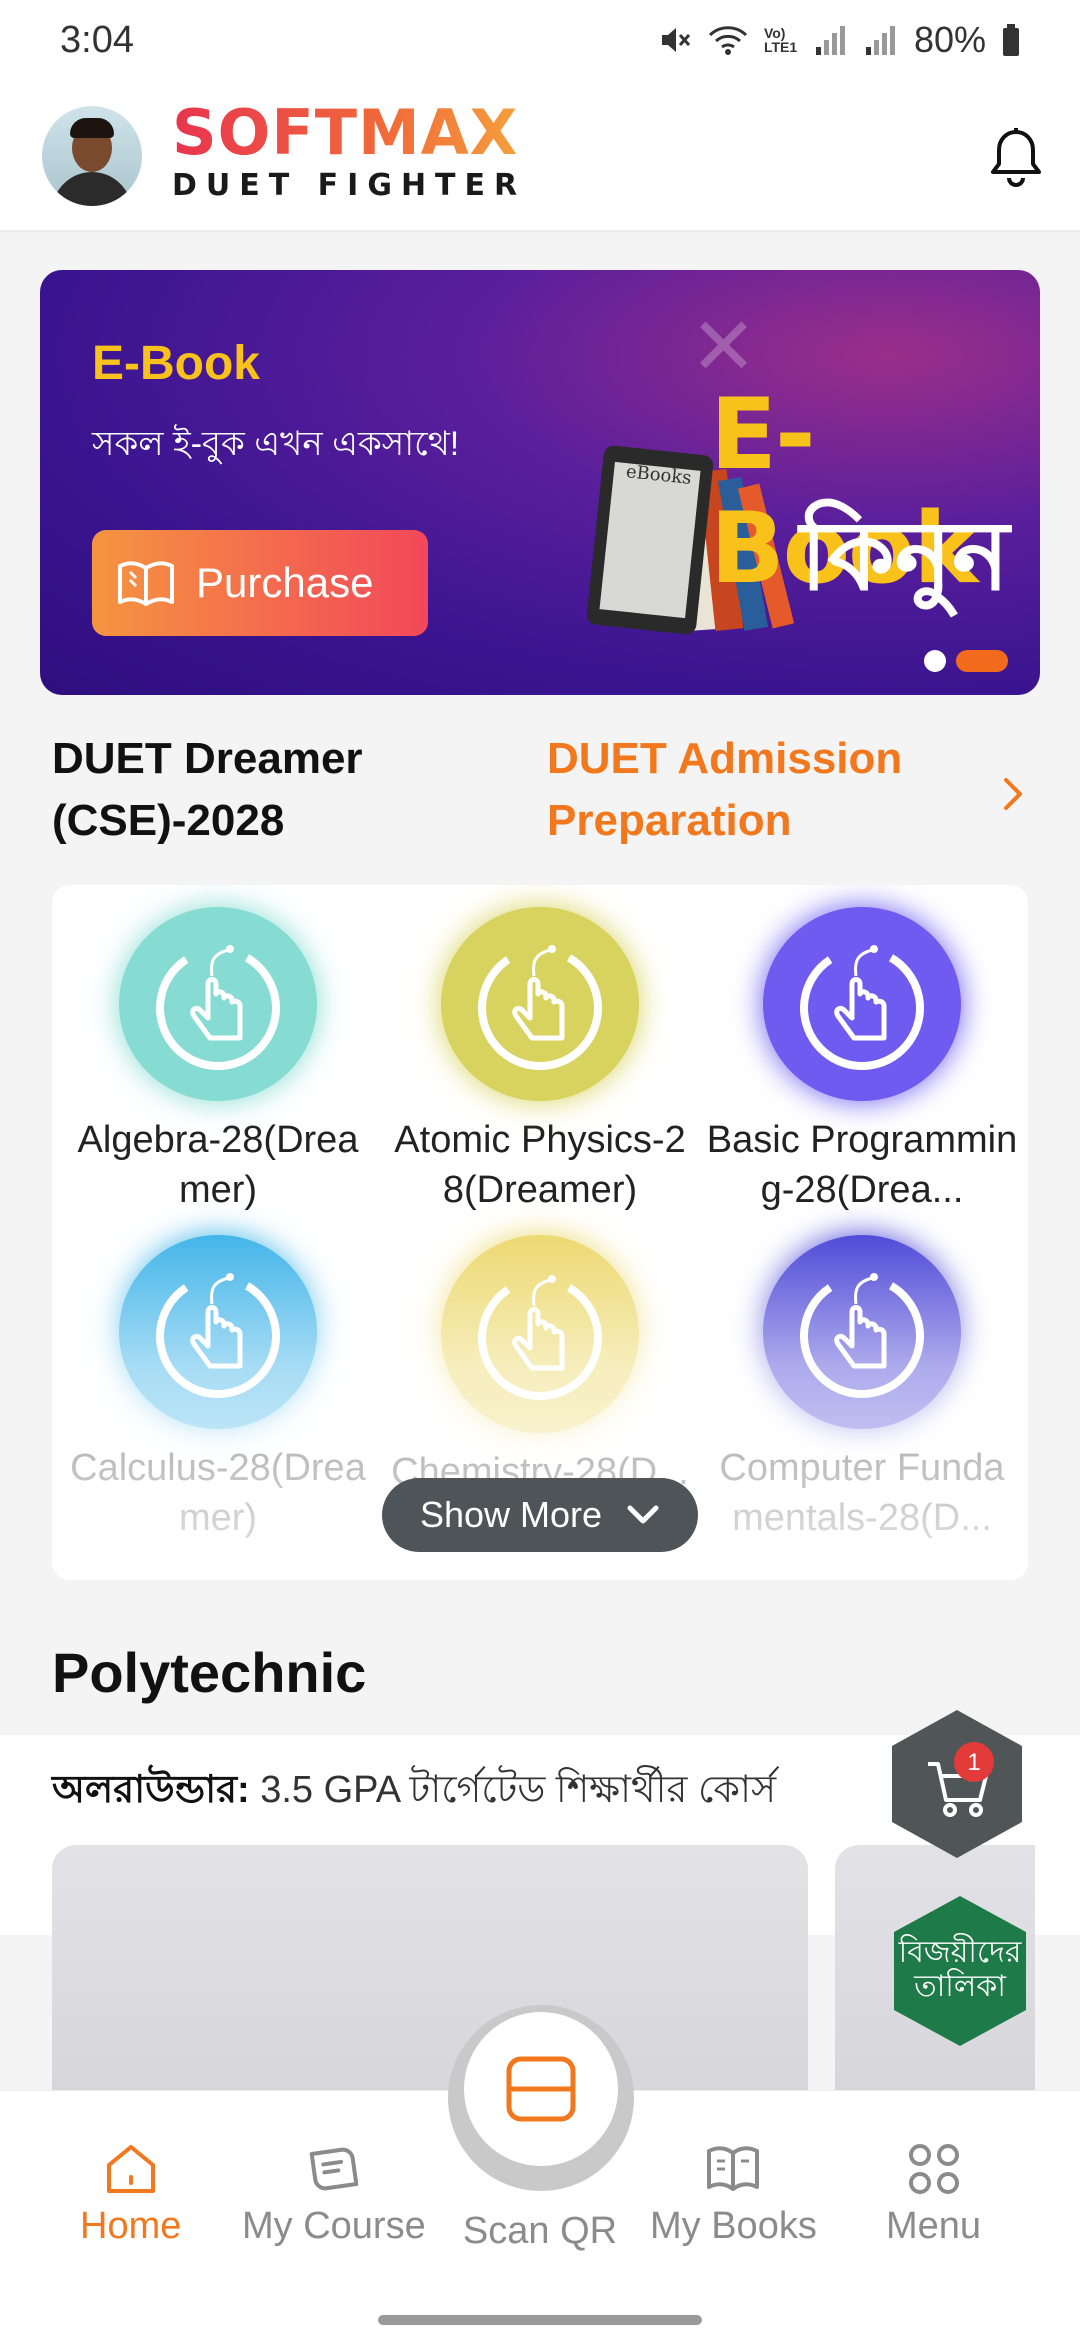  What do you see at coordinates (92, 156) in the screenshot?
I see `avatar` at bounding box center [92, 156].